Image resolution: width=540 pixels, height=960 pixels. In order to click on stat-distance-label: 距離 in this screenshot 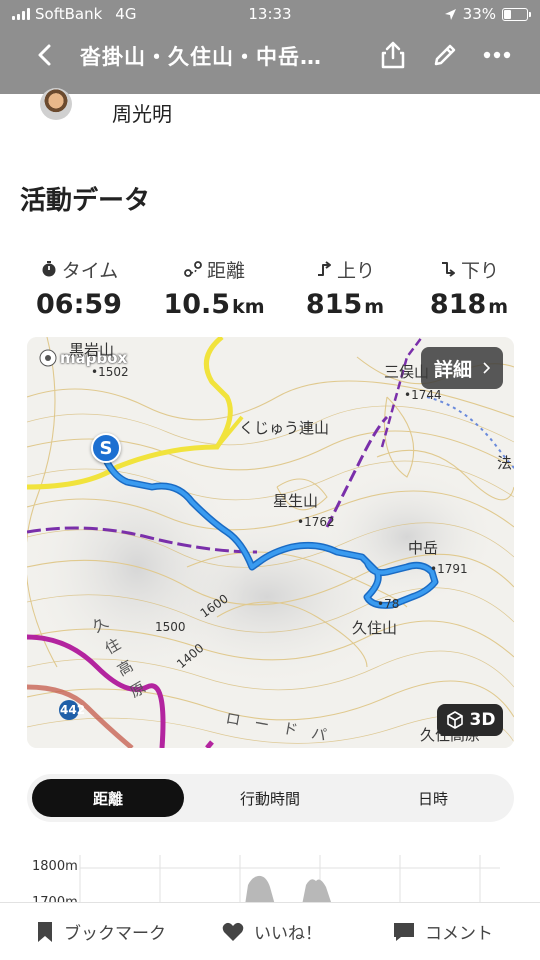, I will do `click(214, 269)`.